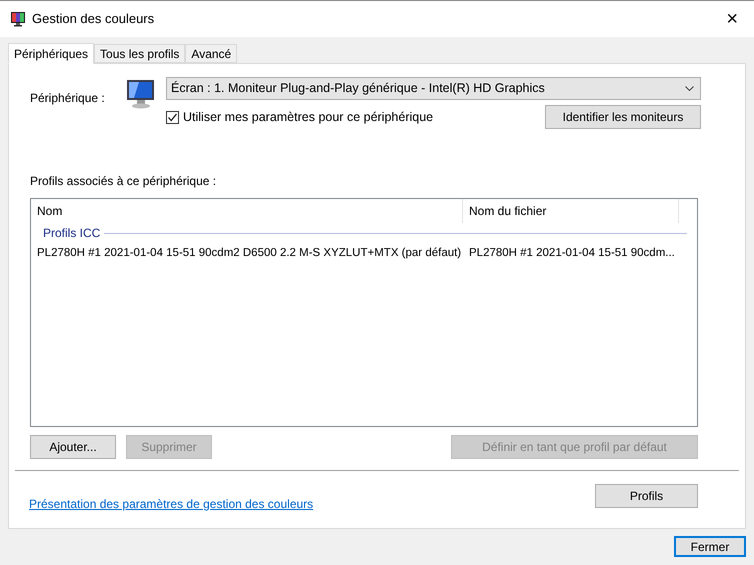  I want to click on checkbox-label: Utiliser mes paramètres pour ce périphérique, so click(308, 117).